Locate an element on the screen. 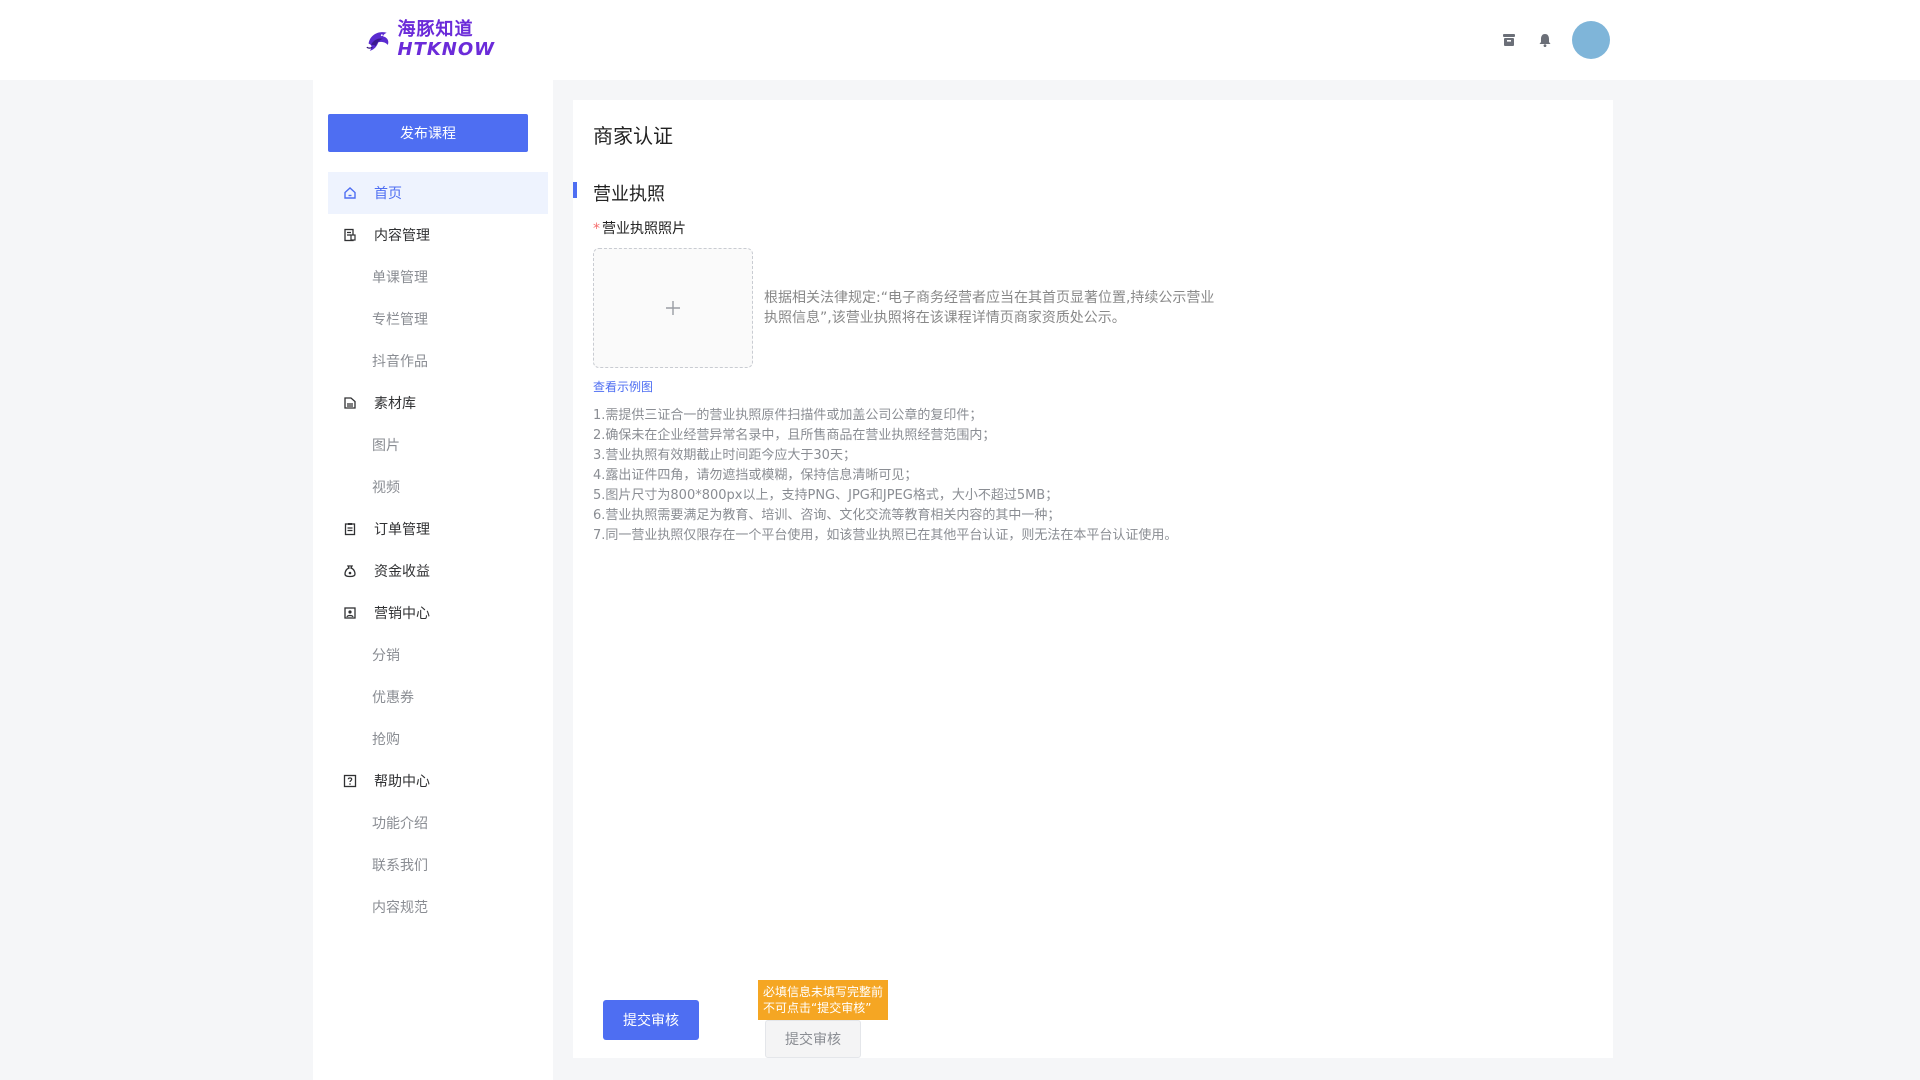 This screenshot has height=1080, width=1920. sidebar-subitem-douyin-works: 抖音作品 is located at coordinates (438, 361).